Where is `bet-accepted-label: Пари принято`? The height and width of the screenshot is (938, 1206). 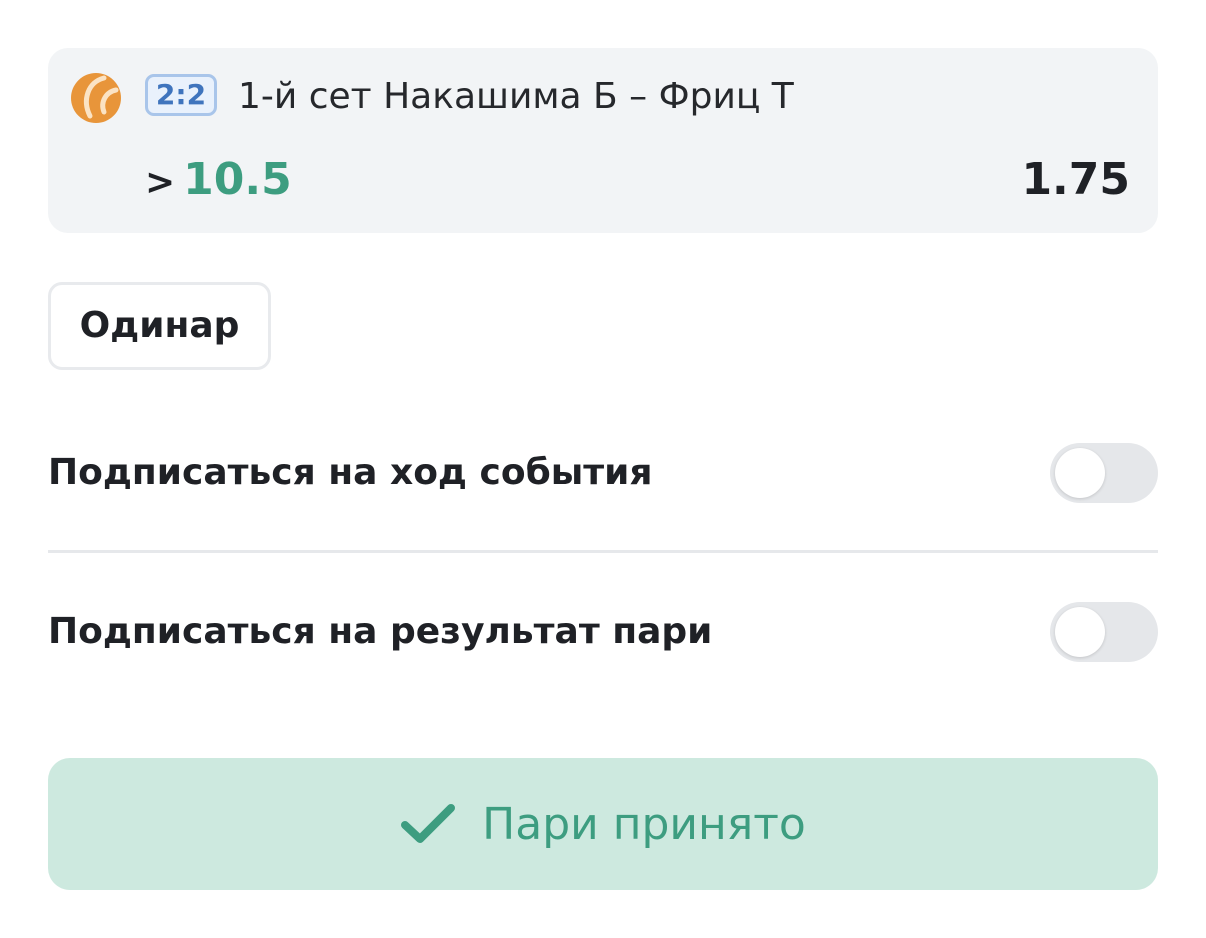
bet-accepted-label: Пари принято is located at coordinates (644, 824).